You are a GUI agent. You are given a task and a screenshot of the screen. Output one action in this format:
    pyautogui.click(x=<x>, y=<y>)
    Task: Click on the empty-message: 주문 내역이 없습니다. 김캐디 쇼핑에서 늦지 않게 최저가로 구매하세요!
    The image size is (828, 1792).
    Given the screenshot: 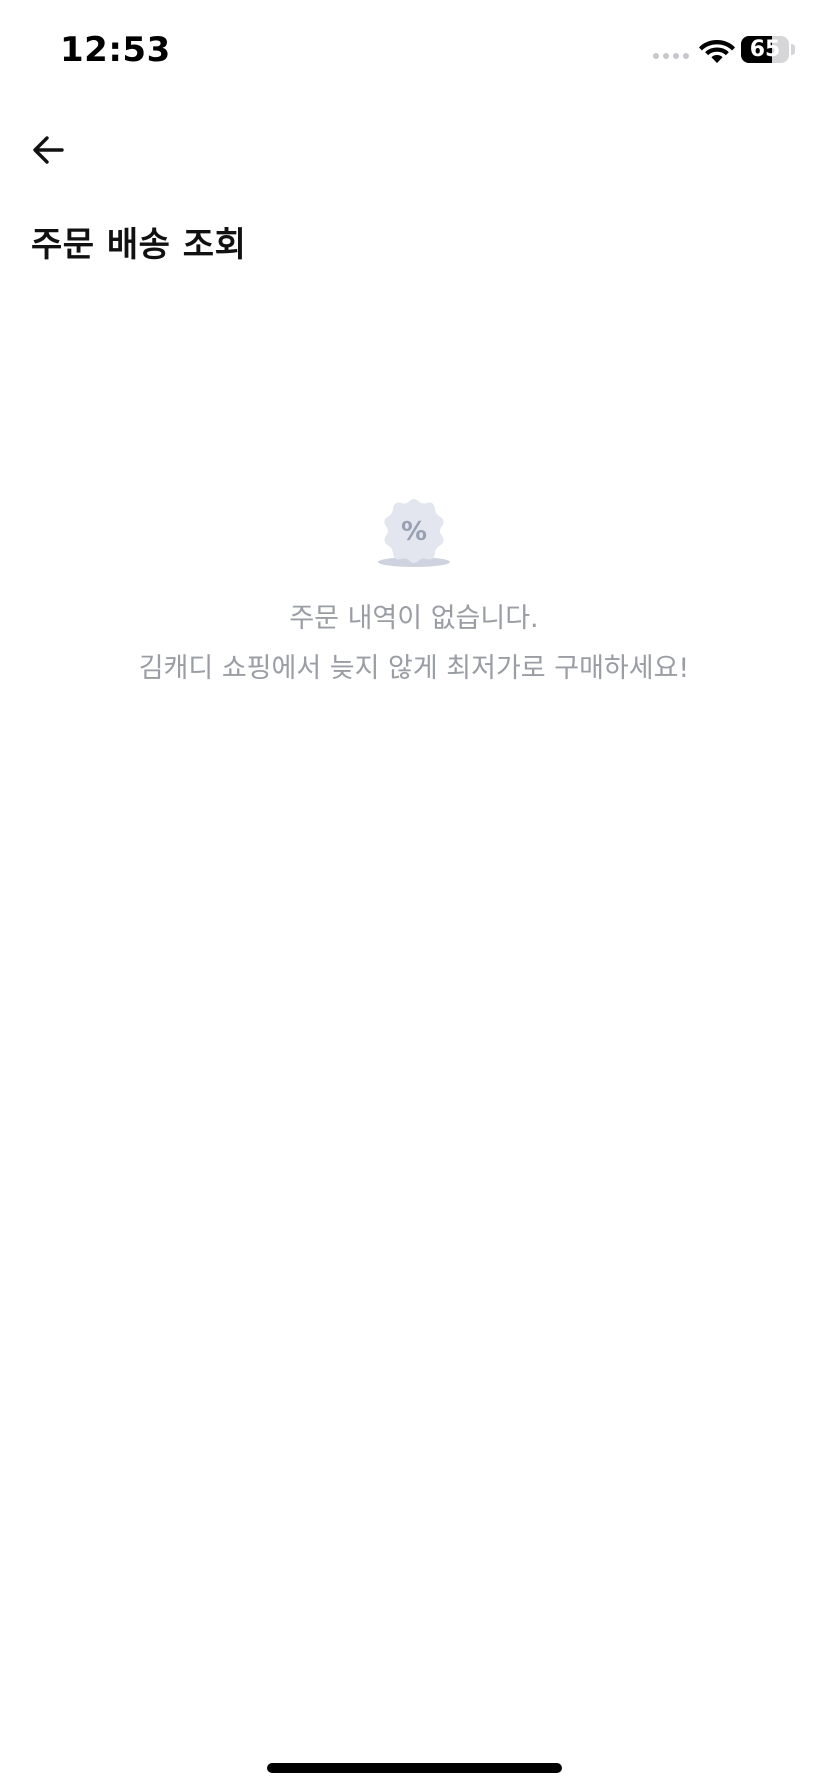 What is the action you would take?
    pyautogui.click(x=414, y=644)
    